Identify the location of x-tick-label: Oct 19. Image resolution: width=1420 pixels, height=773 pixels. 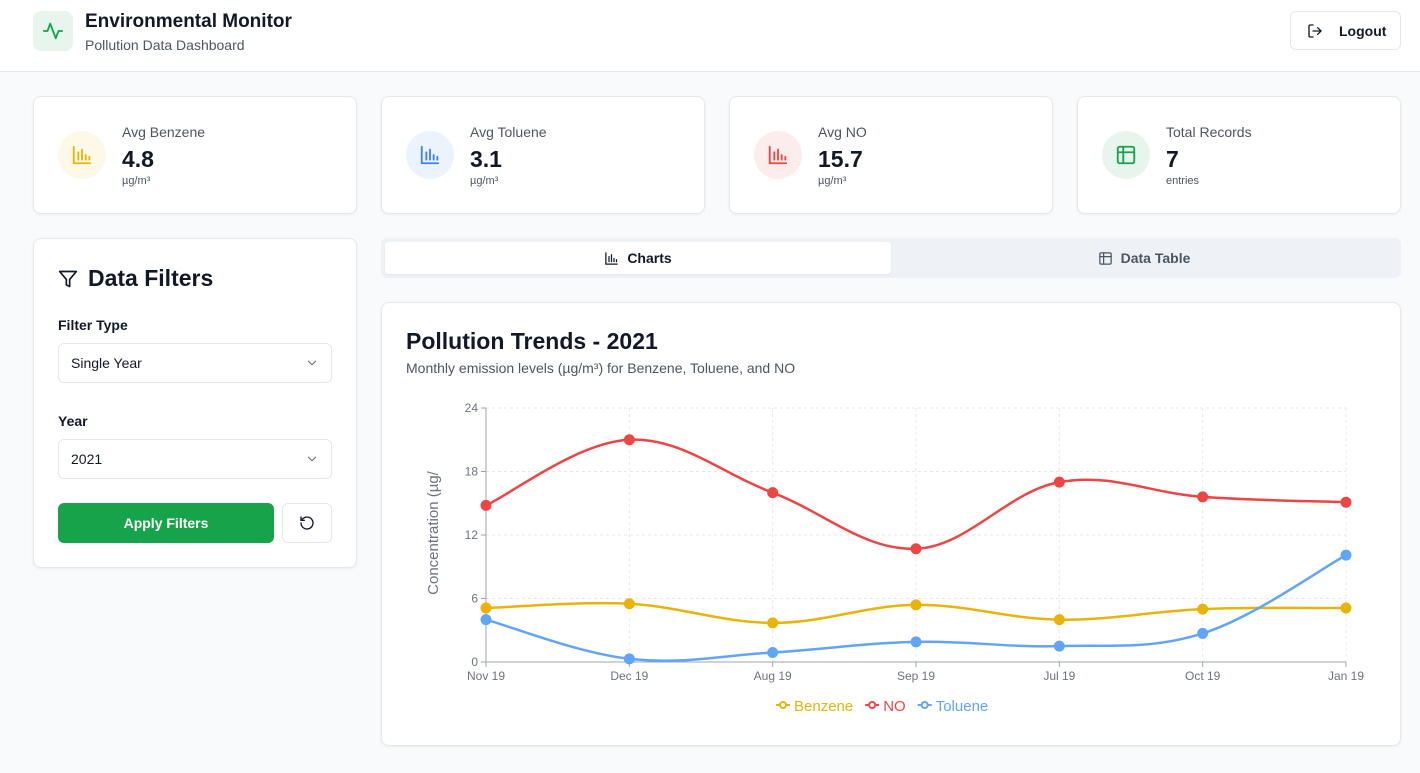
(1203, 676).